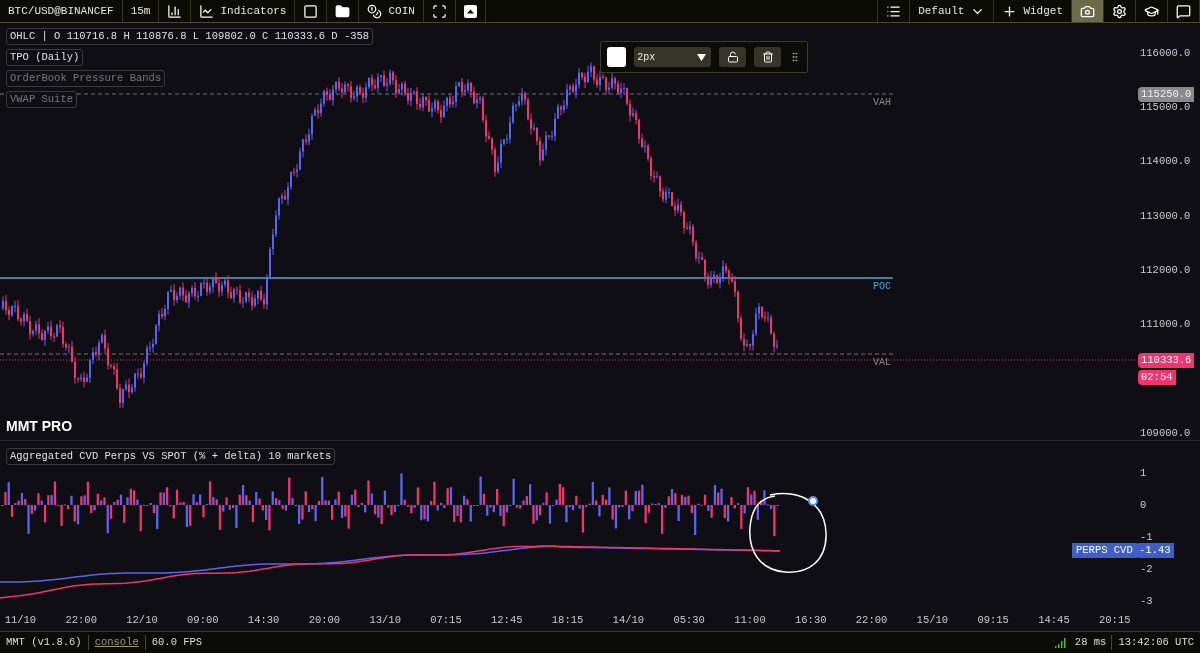 Image resolution: width=1200 pixels, height=653 pixels. I want to click on time-tick: 12:45, so click(507, 620).